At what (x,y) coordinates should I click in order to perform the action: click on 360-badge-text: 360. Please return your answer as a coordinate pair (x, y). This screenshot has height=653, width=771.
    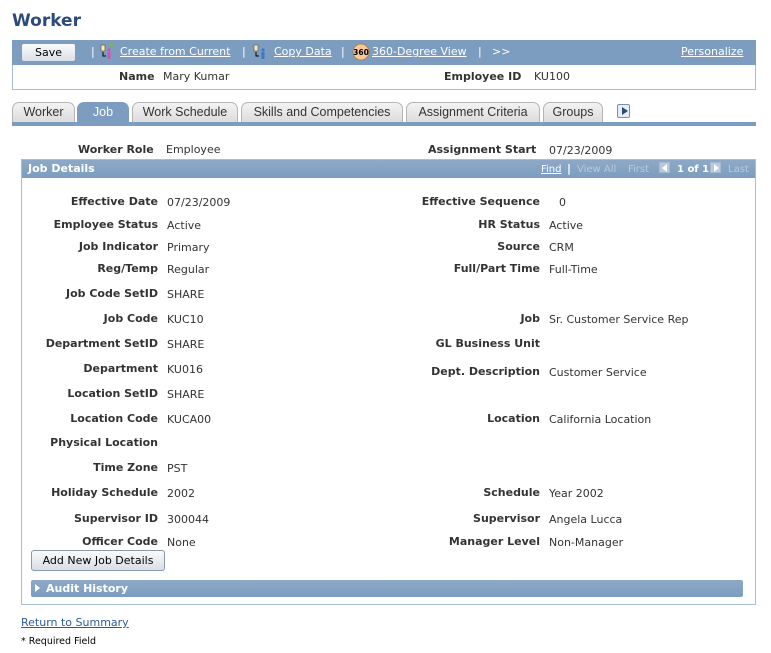
    Looking at the image, I should click on (361, 52).